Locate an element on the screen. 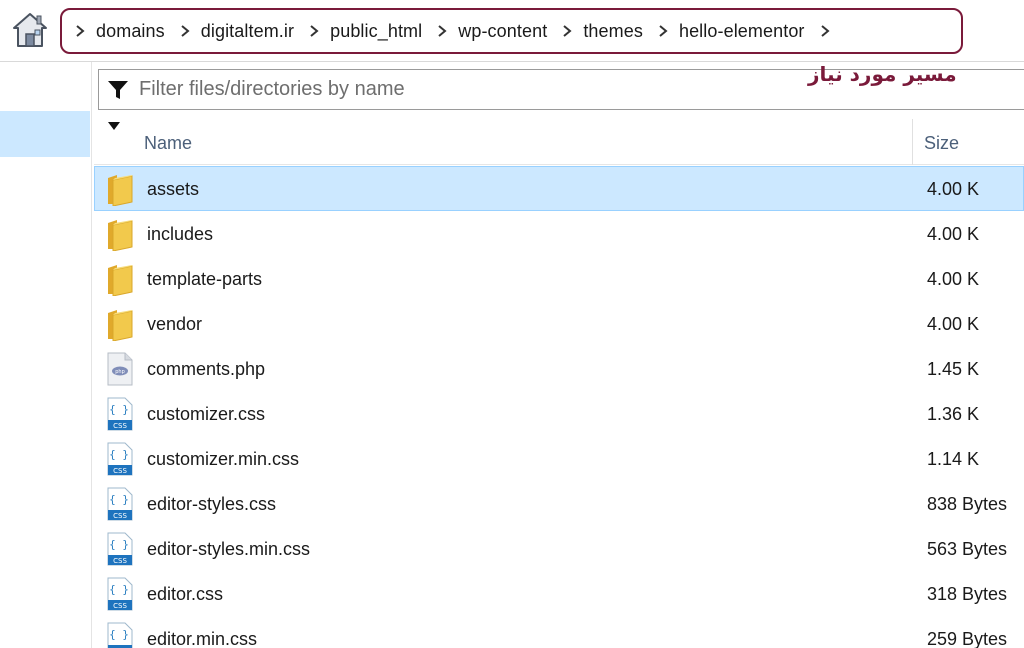  column-header: Name Size is located at coordinates (559, 142).